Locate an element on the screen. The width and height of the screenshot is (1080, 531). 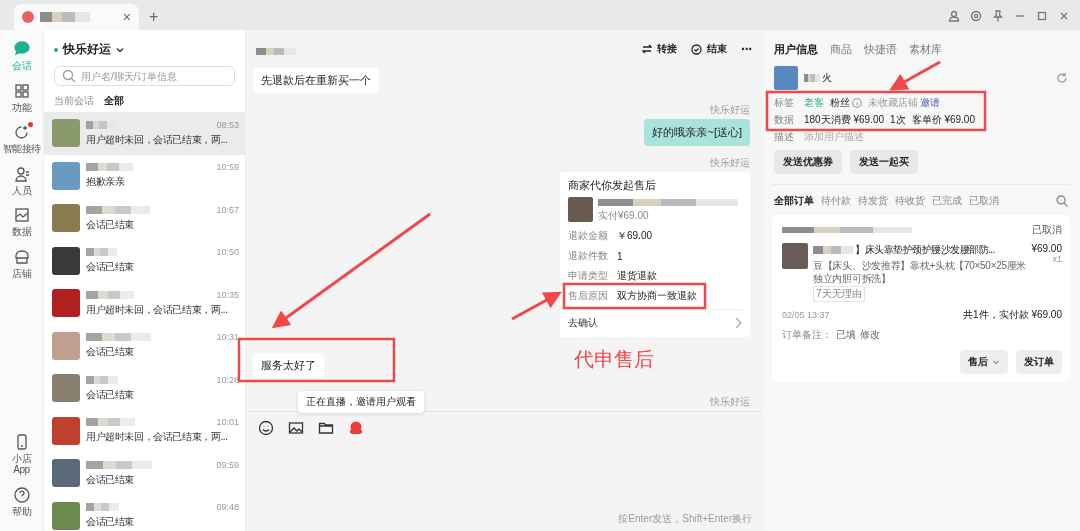
info-icon is located at coordinates (857, 102).